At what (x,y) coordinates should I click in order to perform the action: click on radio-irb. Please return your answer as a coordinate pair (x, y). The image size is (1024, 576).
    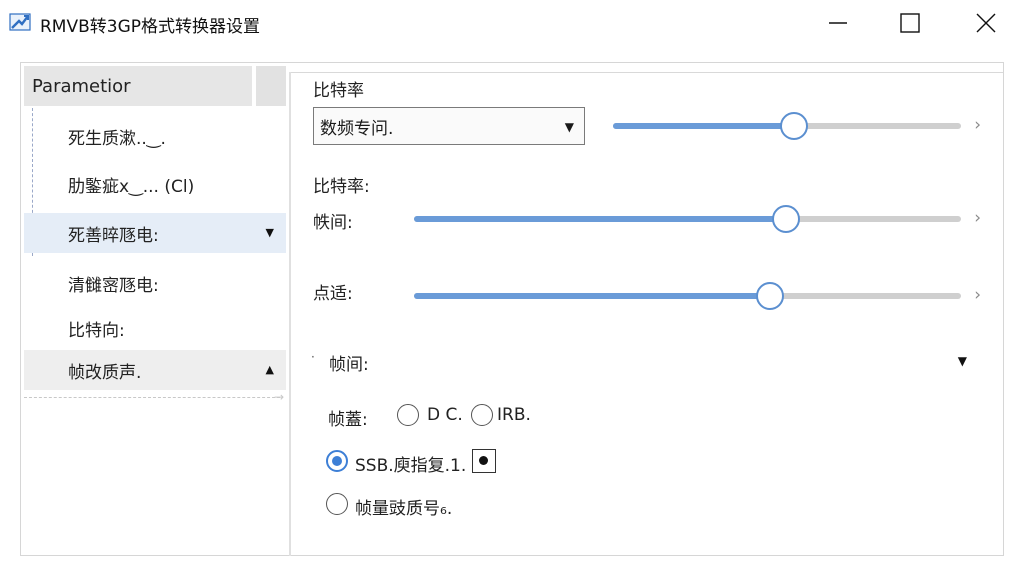
    Looking at the image, I should click on (482, 415).